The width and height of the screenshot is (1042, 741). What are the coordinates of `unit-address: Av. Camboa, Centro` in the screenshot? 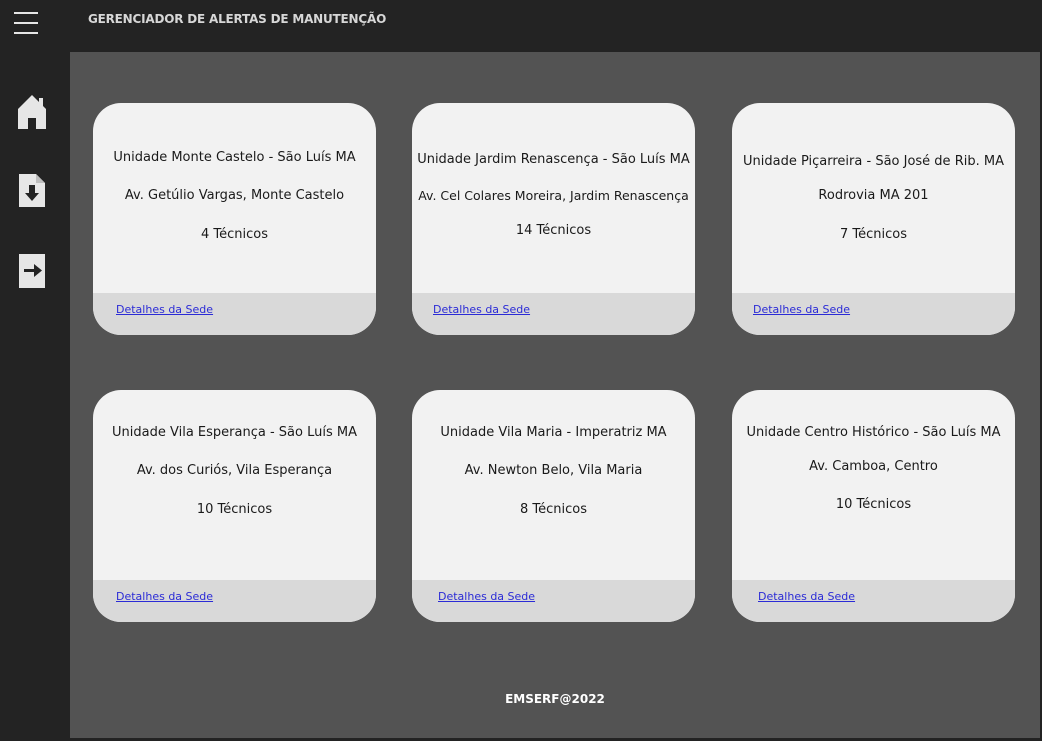 It's located at (873, 466).